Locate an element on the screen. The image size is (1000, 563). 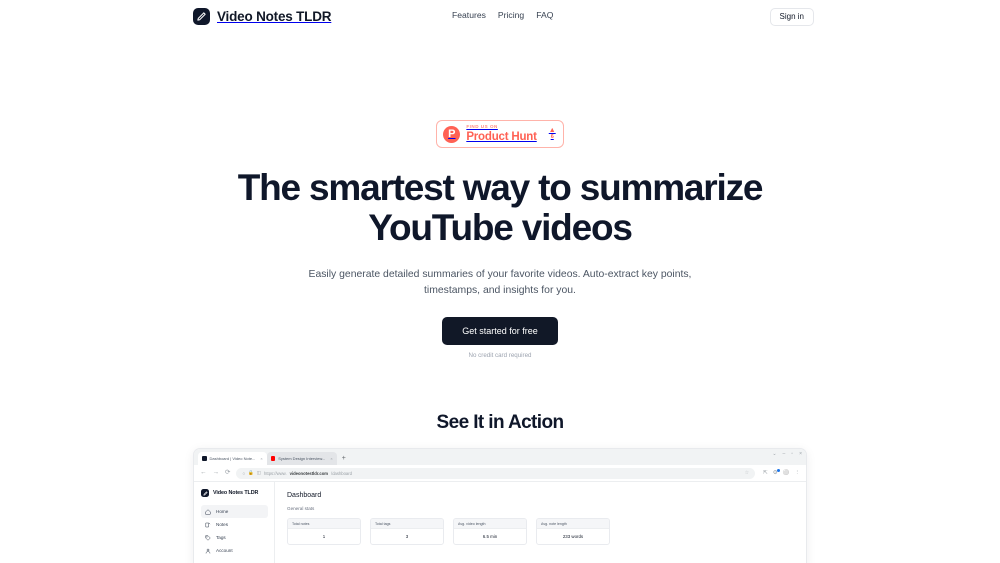
stat-card-avg-video-length: Avg. video length 6.5 min is located at coordinates (490, 531).